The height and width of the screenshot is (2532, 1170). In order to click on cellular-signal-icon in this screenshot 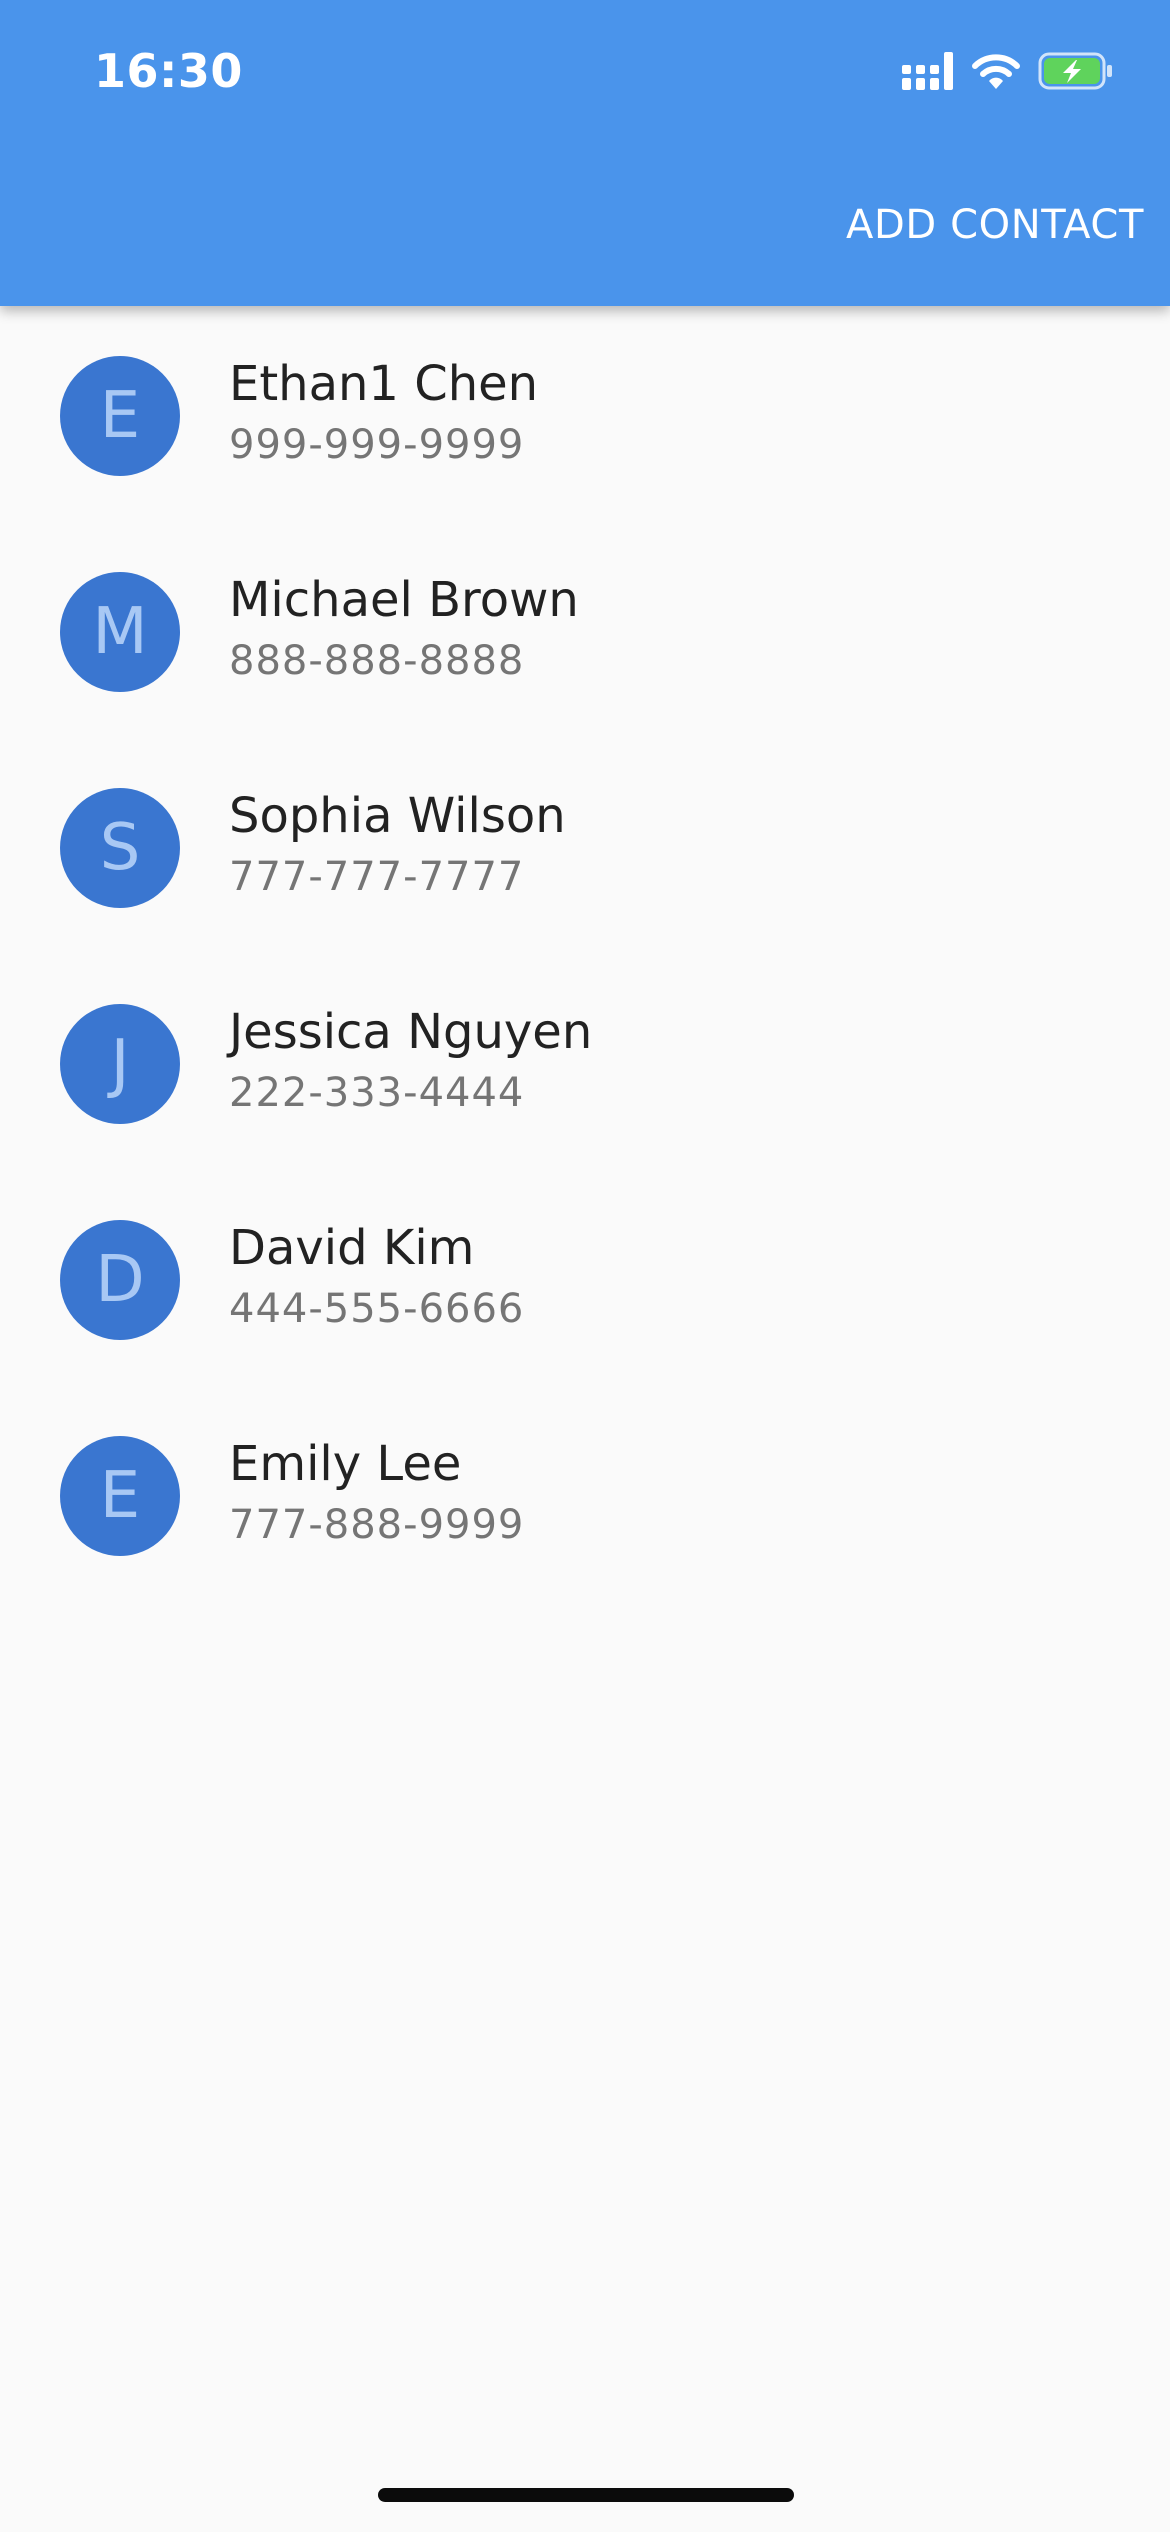, I will do `click(928, 73)`.